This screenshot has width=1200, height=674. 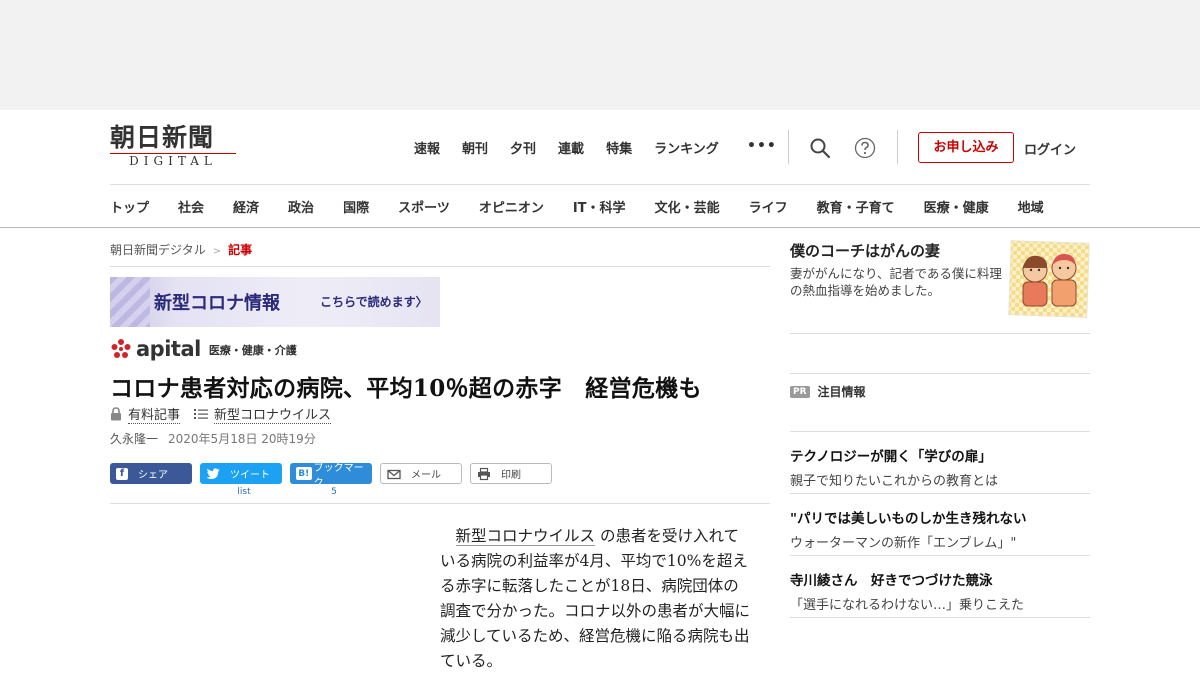 What do you see at coordinates (334, 492) in the screenshot?
I see `hatena-count: 5` at bounding box center [334, 492].